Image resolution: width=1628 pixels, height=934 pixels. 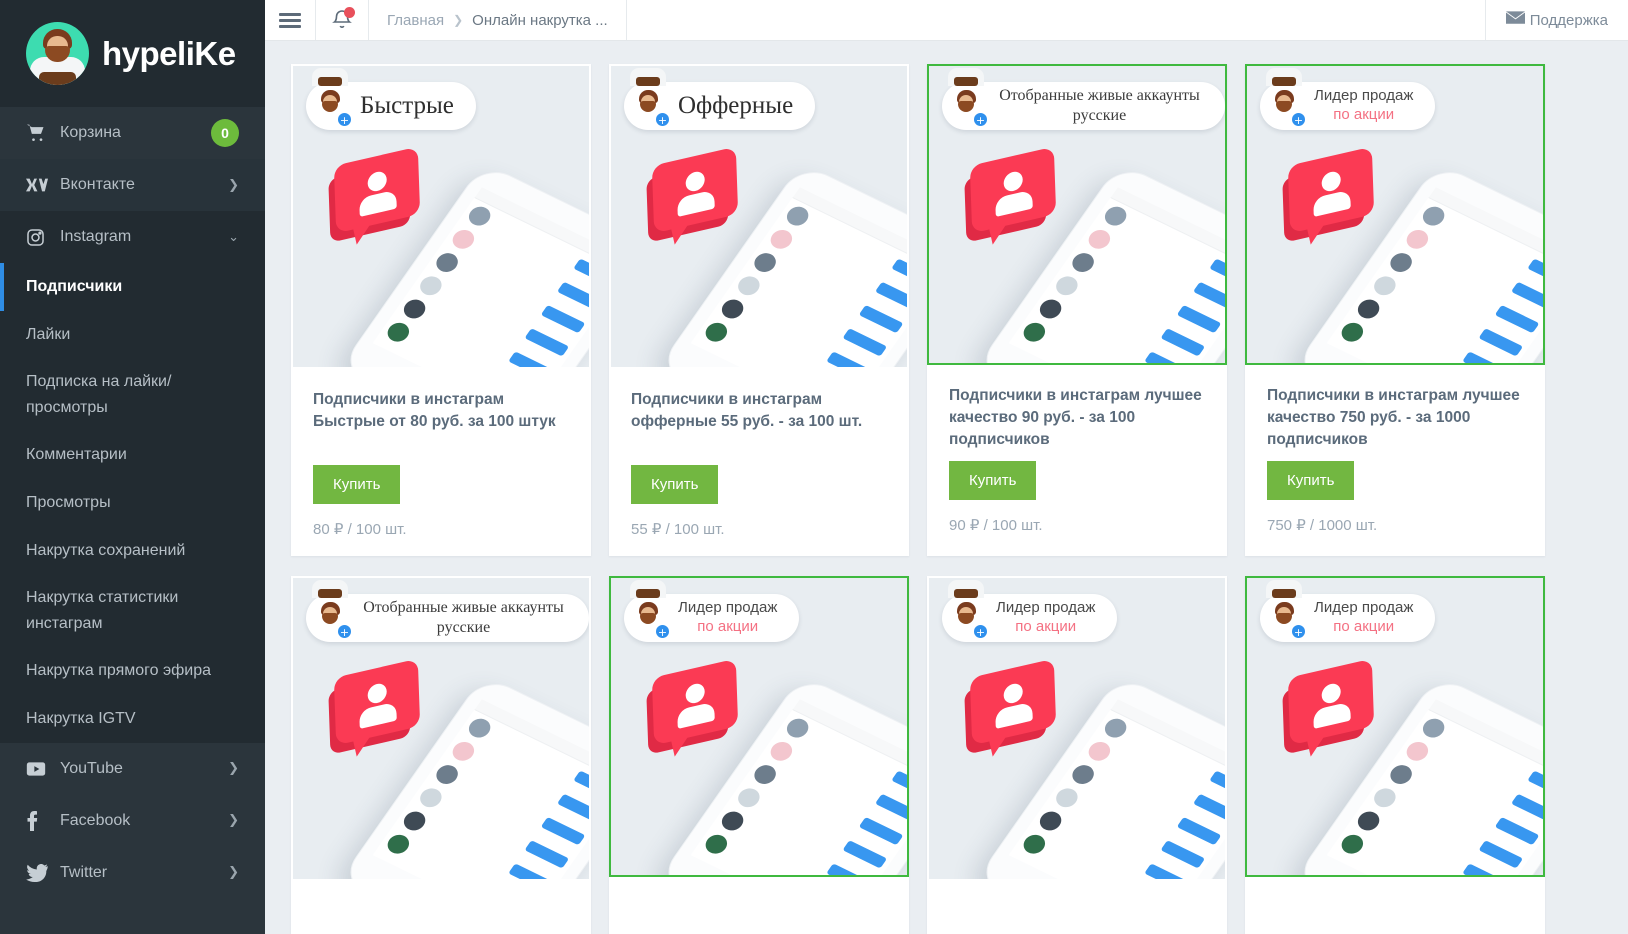 What do you see at coordinates (225, 133) in the screenshot?
I see `cart-count-badge: 0` at bounding box center [225, 133].